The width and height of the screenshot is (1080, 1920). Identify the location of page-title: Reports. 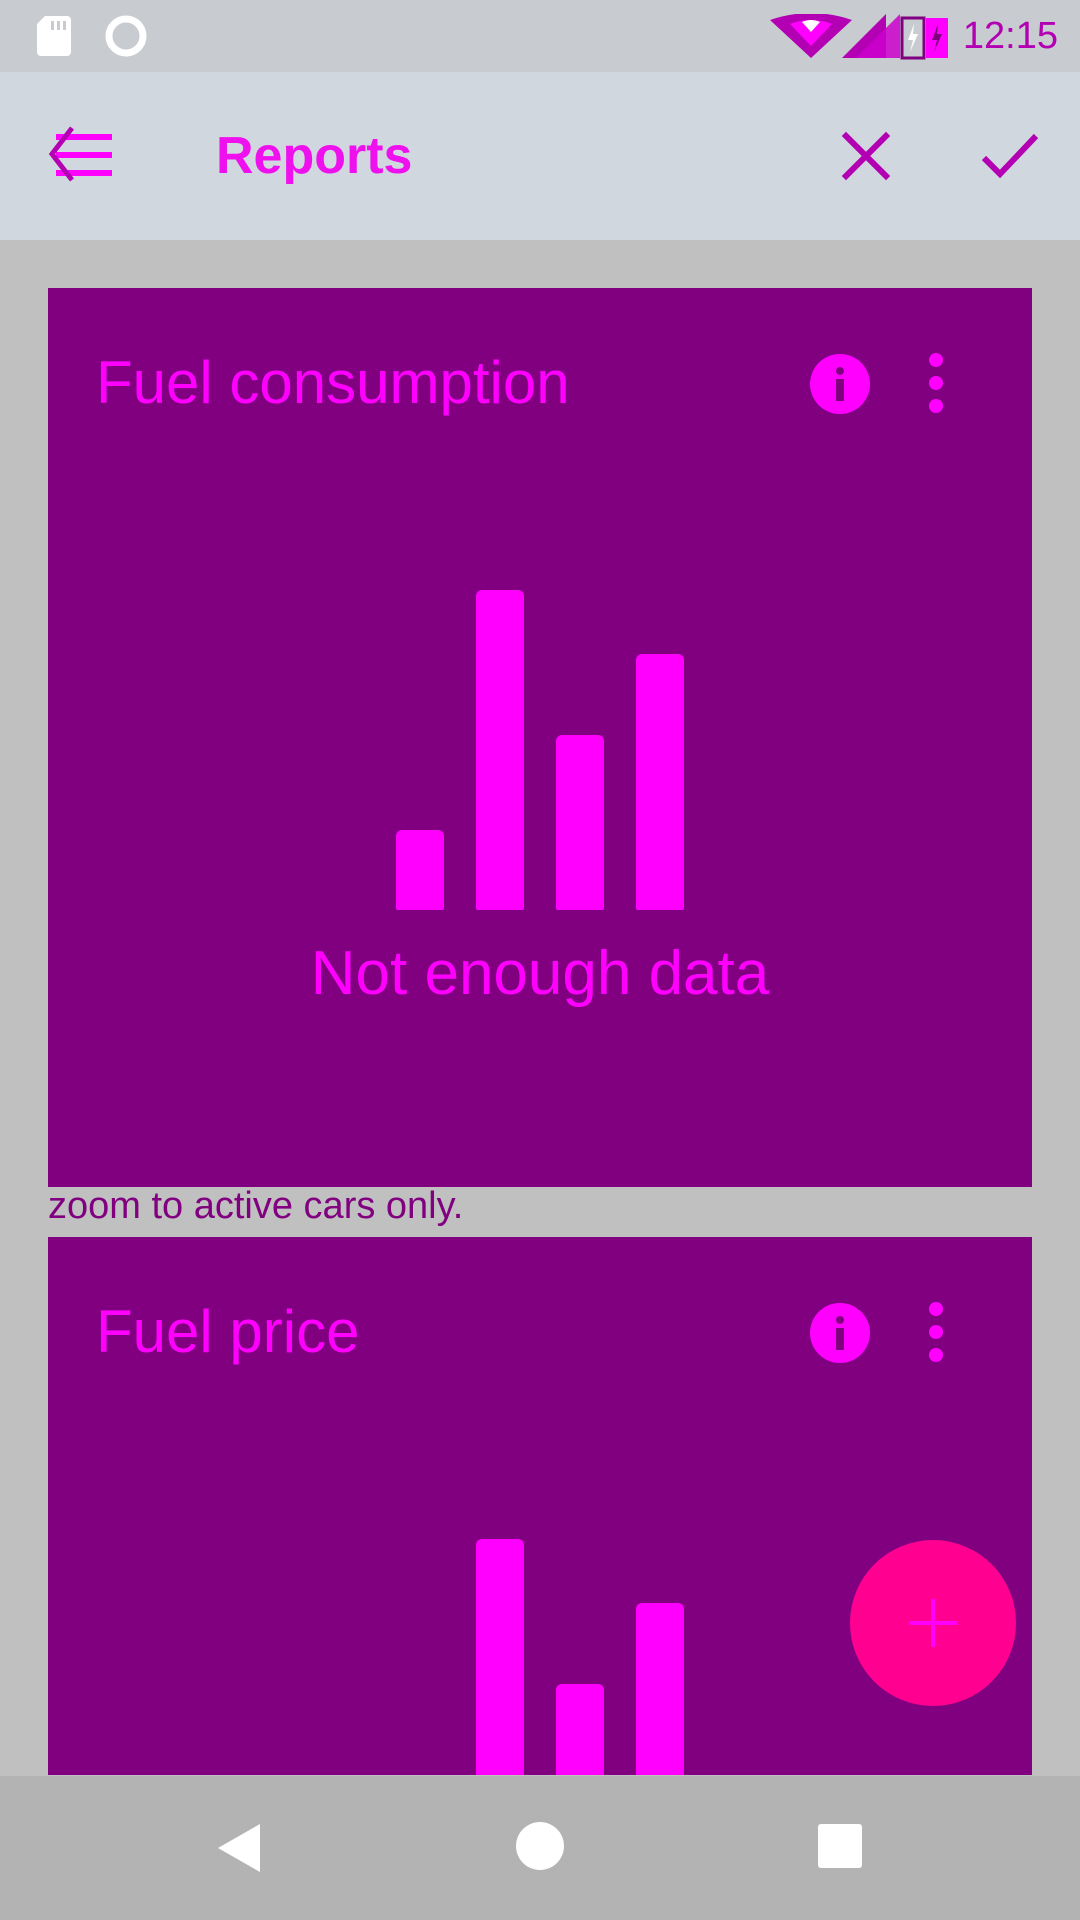
(314, 156).